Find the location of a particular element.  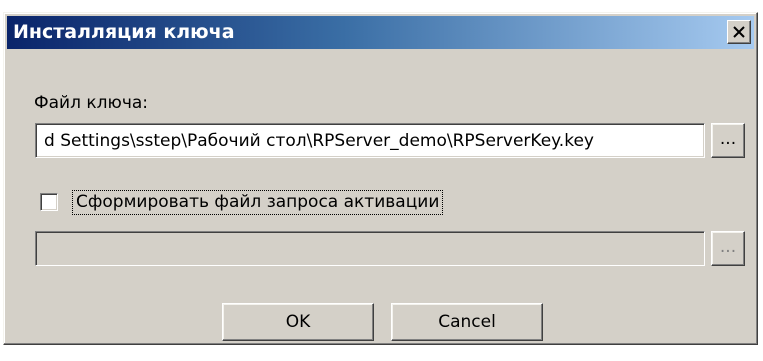

title-bar: Инсталляция ключа is located at coordinates (380, 32).